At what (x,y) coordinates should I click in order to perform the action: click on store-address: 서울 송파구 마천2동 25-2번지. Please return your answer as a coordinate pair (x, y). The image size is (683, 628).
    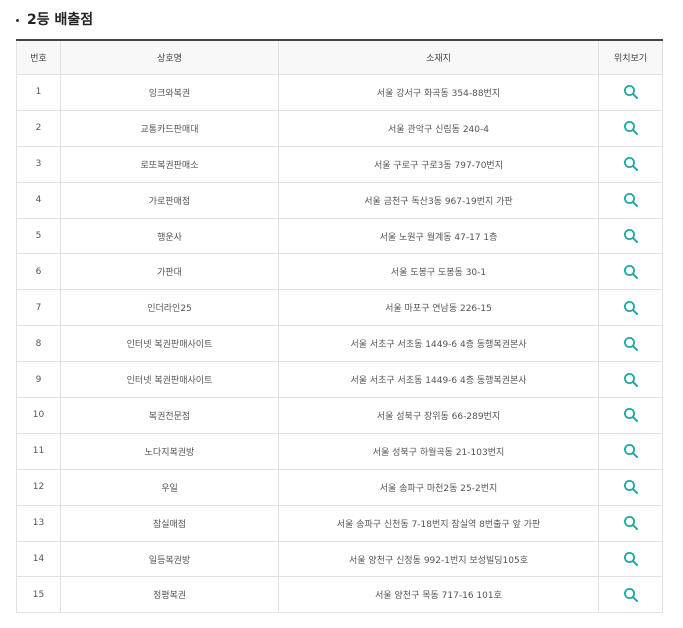
    Looking at the image, I should click on (438, 487).